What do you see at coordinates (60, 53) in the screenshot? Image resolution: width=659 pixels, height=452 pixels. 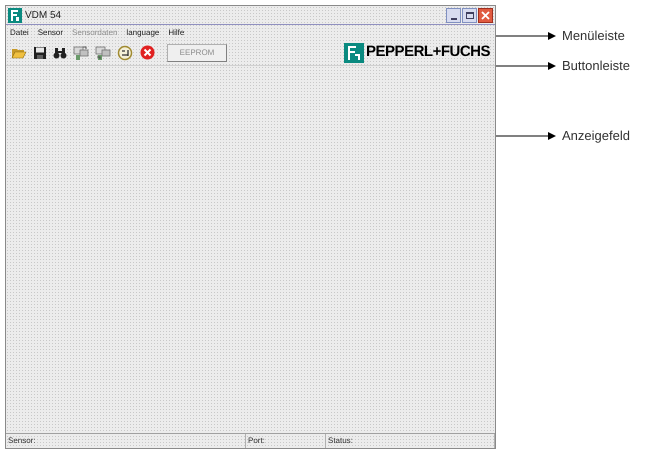 I see `binoculars-icon` at bounding box center [60, 53].